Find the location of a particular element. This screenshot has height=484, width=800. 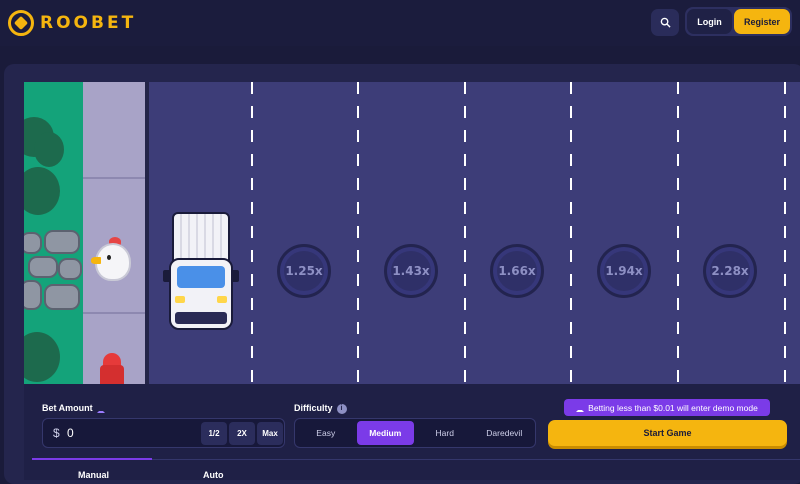

logo: ROOBET is located at coordinates (72, 23).